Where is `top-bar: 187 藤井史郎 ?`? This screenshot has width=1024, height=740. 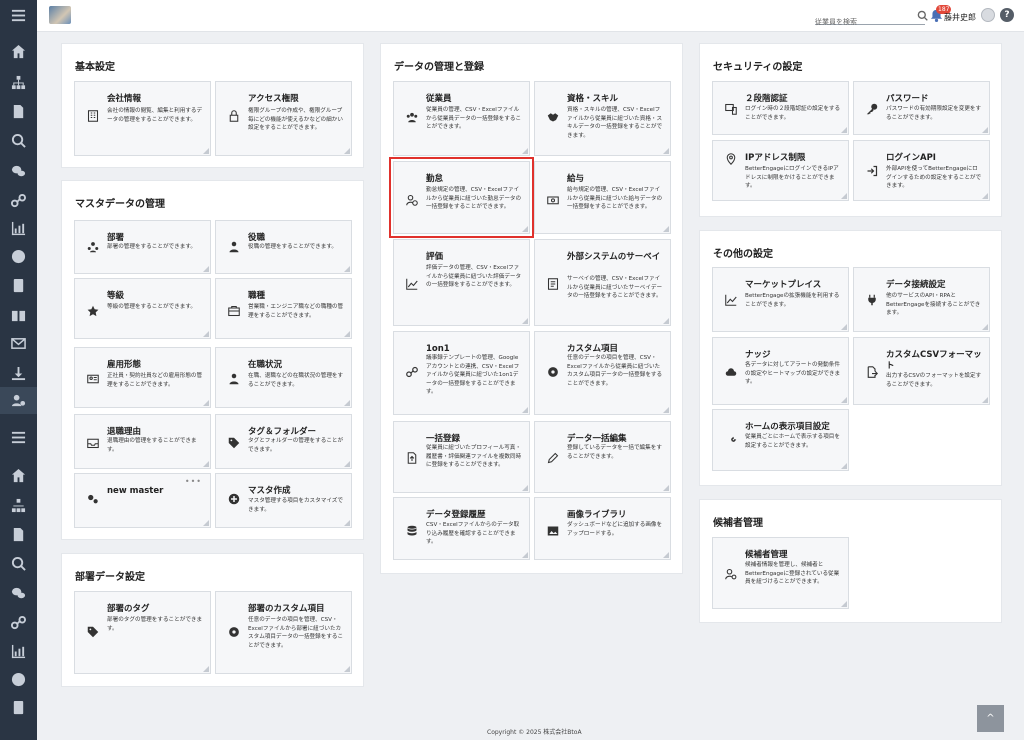
top-bar: 187 藤井史郎 ? is located at coordinates (530, 16).